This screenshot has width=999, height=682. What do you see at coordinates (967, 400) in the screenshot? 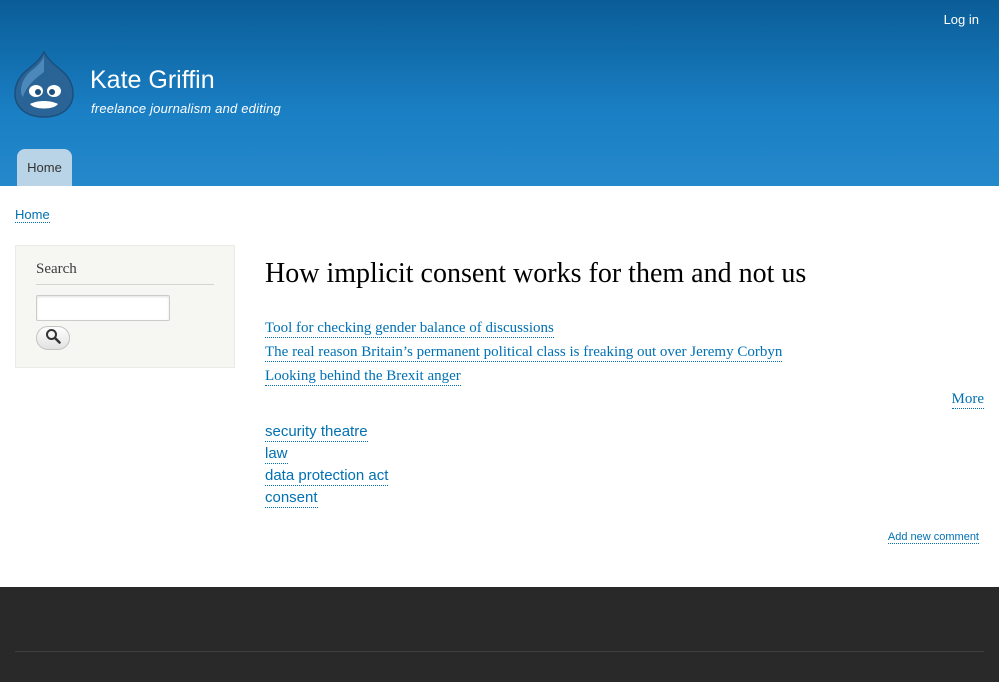
I see `more-link: More` at bounding box center [967, 400].